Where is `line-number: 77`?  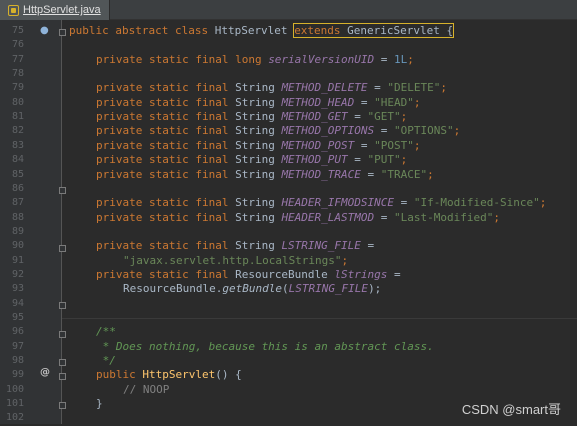 line-number: 77 is located at coordinates (17, 59).